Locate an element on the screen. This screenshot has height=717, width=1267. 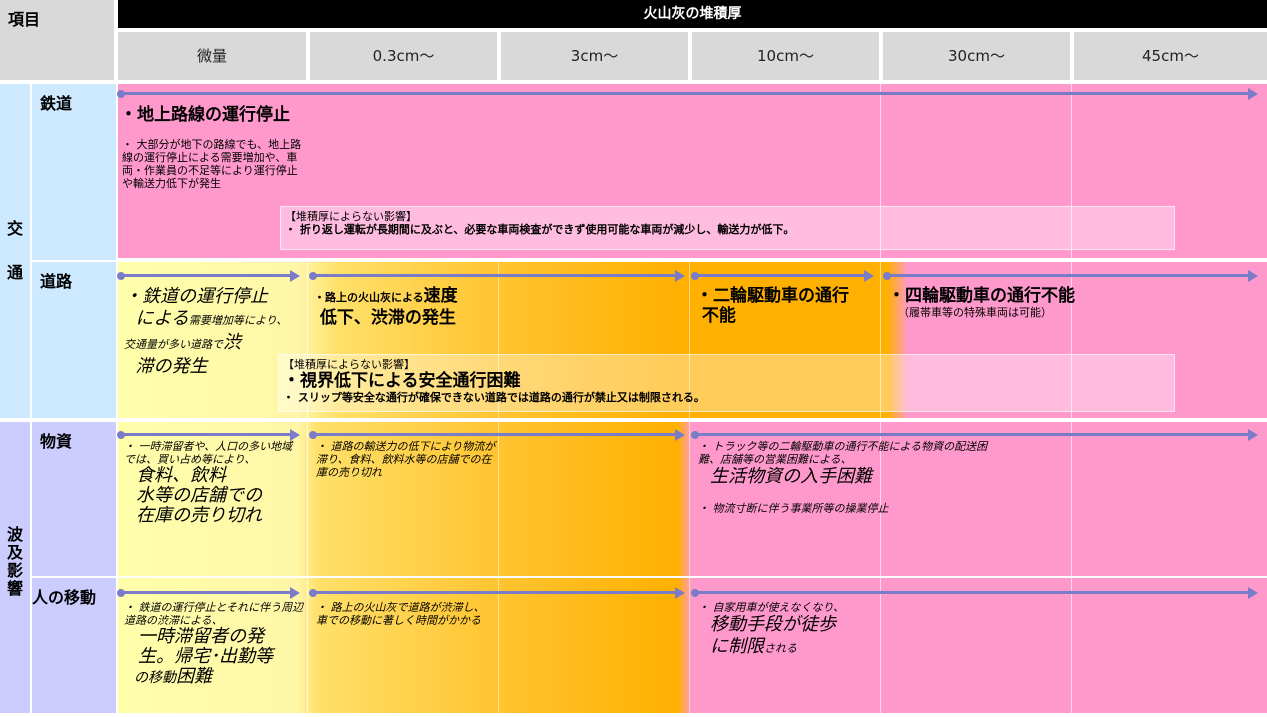
road-note-head: ・視界低下による安全通行困難 is located at coordinates (402, 381).